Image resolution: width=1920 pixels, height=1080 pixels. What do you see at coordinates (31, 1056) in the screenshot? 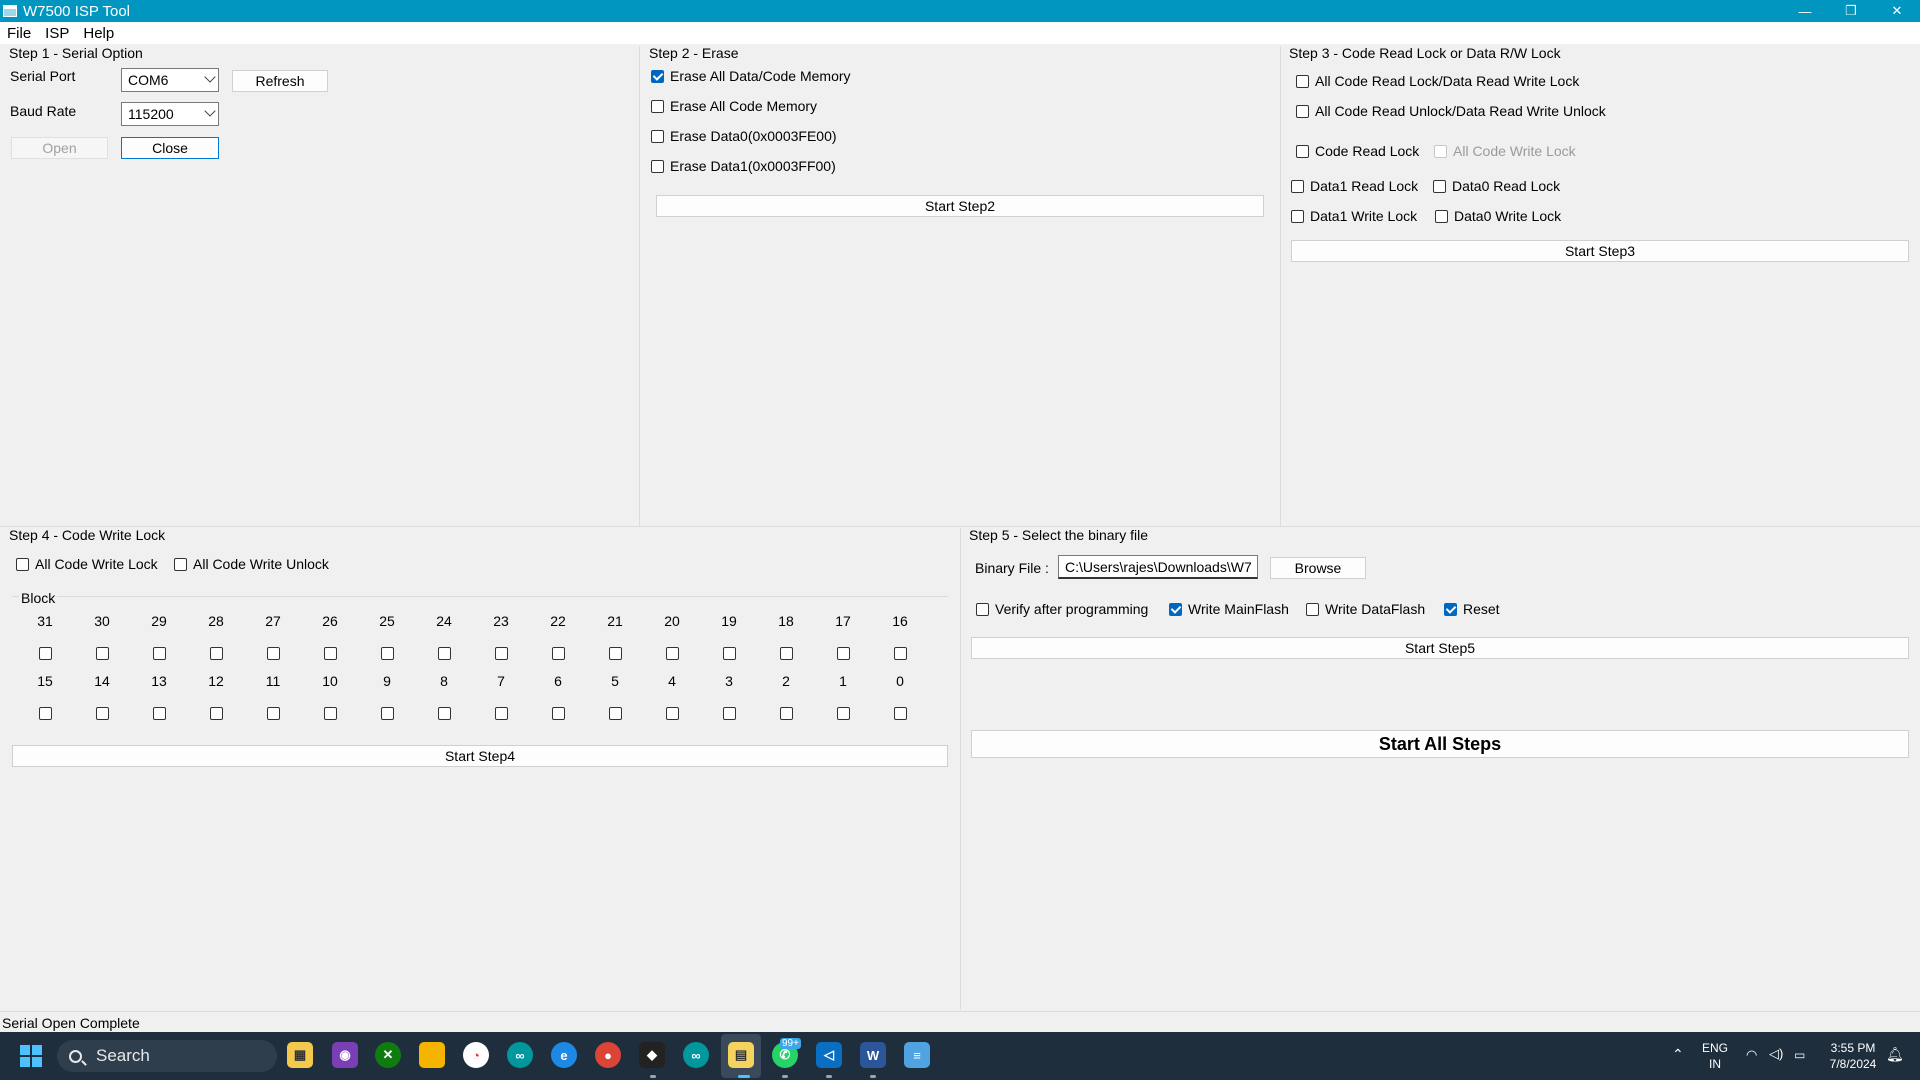
I see `windows-start-icon` at bounding box center [31, 1056].